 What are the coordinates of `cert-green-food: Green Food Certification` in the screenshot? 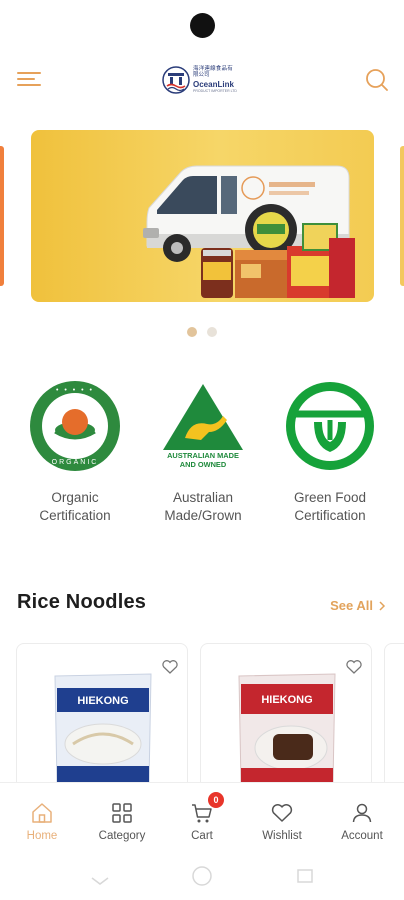 It's located at (330, 450).